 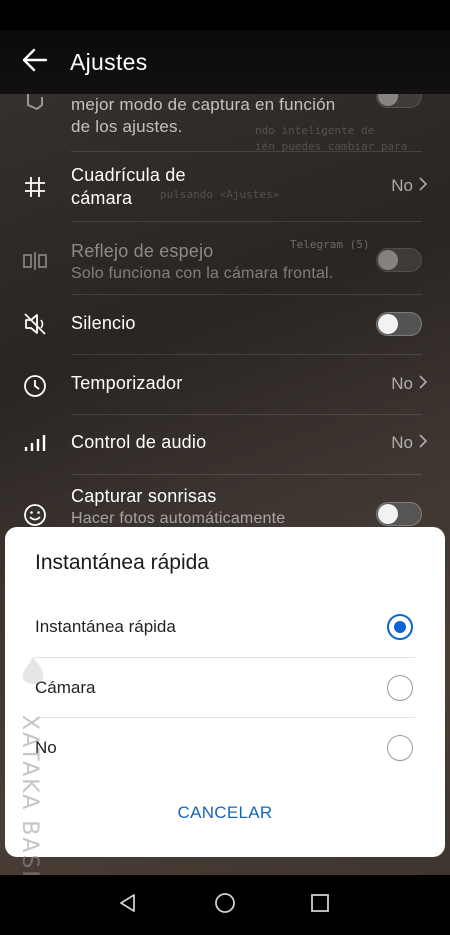 I want to click on back-button, so click(x=35, y=62).